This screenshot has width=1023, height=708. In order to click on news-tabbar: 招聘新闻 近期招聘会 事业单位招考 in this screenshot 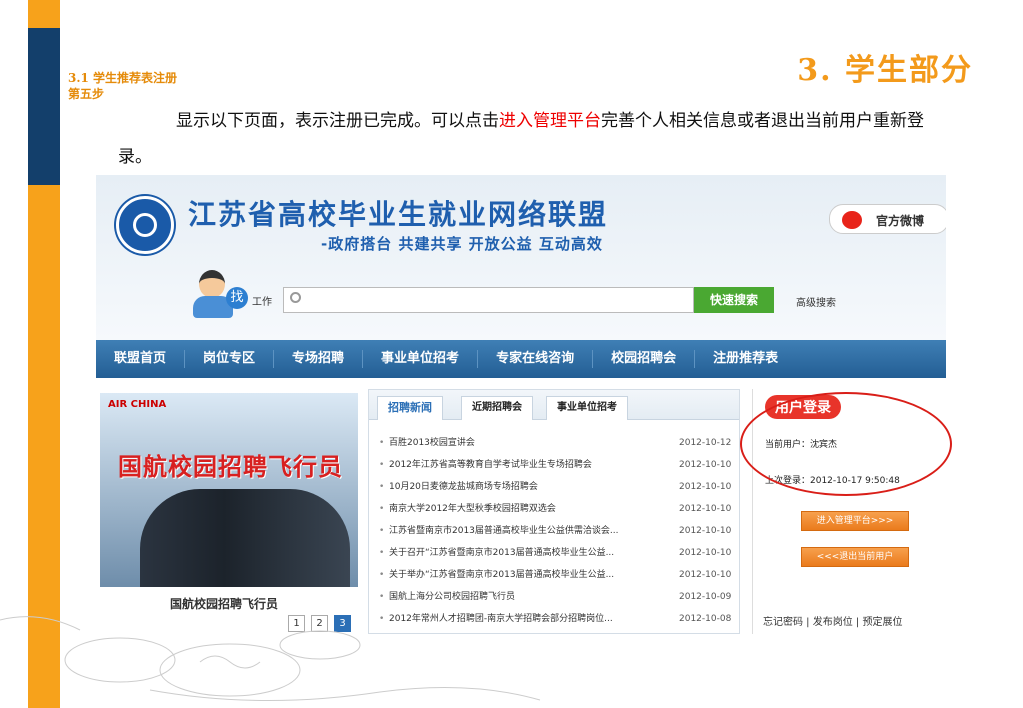, I will do `click(554, 405)`.